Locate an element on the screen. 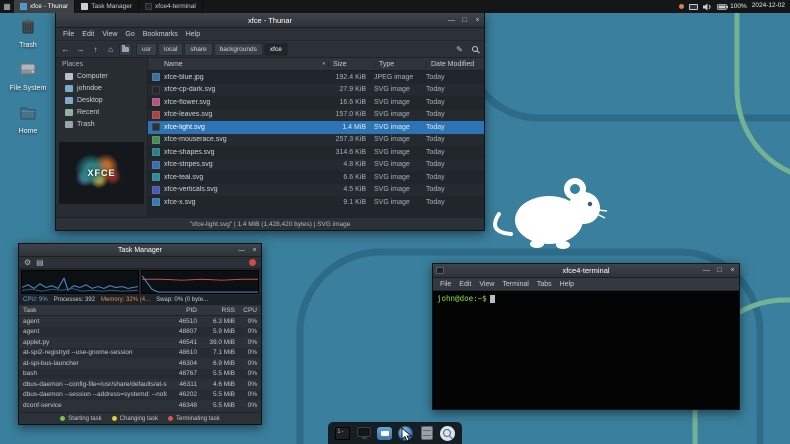 The image size is (790, 444). system-tray: 100% 2024-12-02 is located at coordinates (732, 6).